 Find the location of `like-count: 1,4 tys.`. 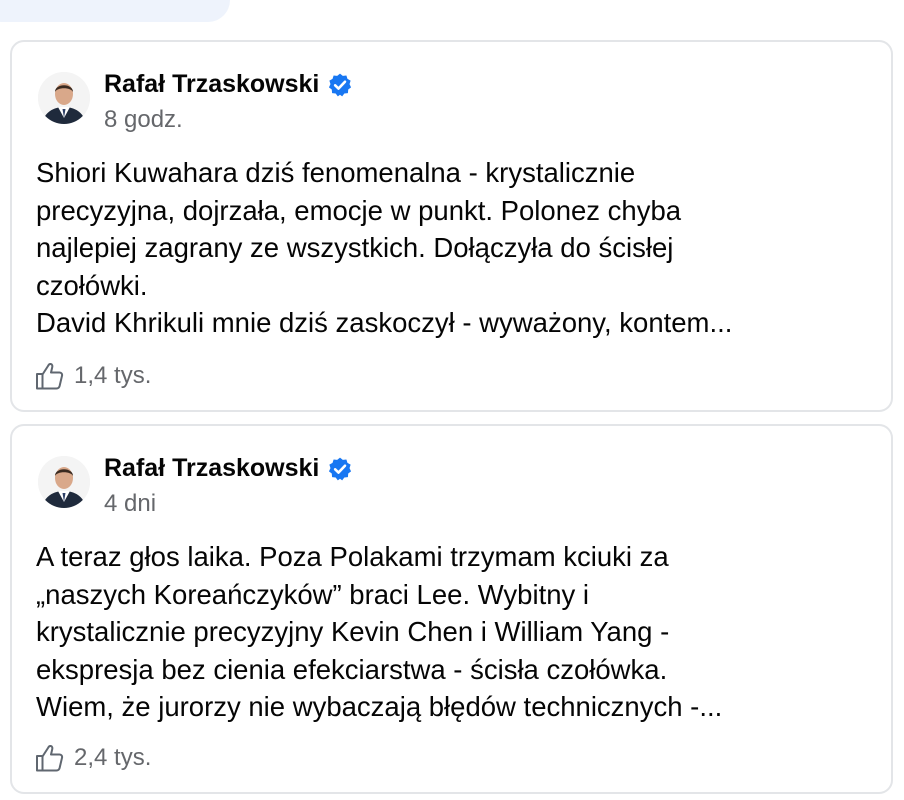

like-count: 1,4 tys. is located at coordinates (113, 375).